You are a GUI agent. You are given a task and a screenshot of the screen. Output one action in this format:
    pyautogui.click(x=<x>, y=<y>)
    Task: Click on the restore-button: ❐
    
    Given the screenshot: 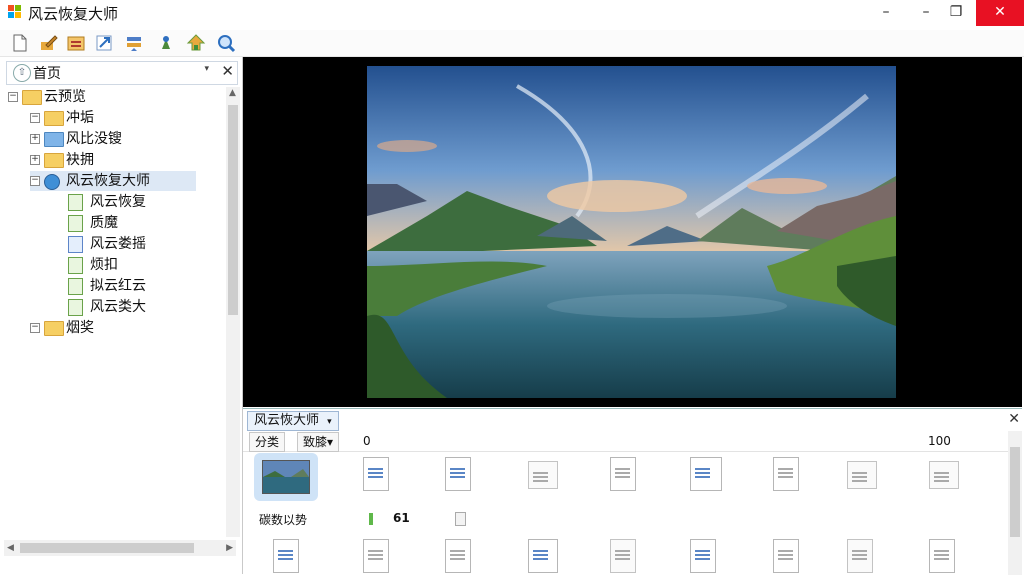 What is the action you would take?
    pyautogui.click(x=956, y=13)
    